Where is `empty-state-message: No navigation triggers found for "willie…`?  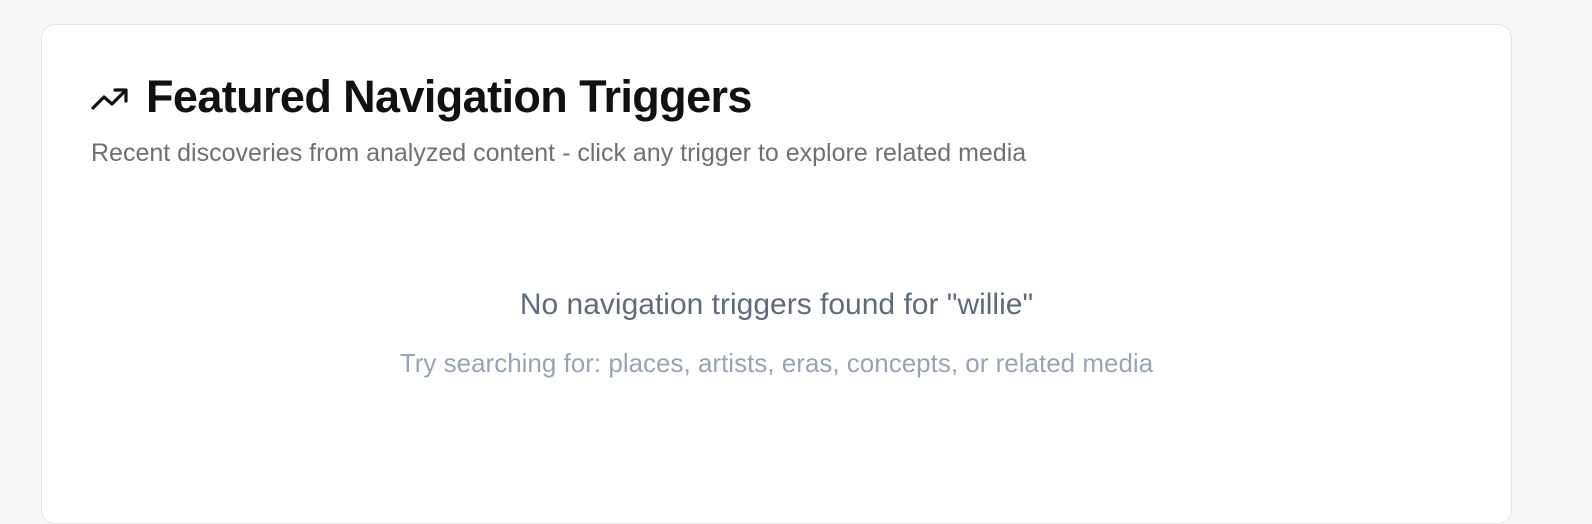
empty-state-message: No navigation triggers found for "willie… is located at coordinates (776, 304).